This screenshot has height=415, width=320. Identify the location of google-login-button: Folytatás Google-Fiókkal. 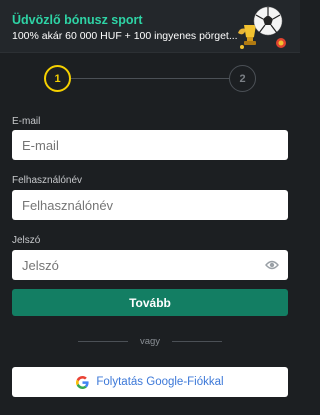
(150, 382).